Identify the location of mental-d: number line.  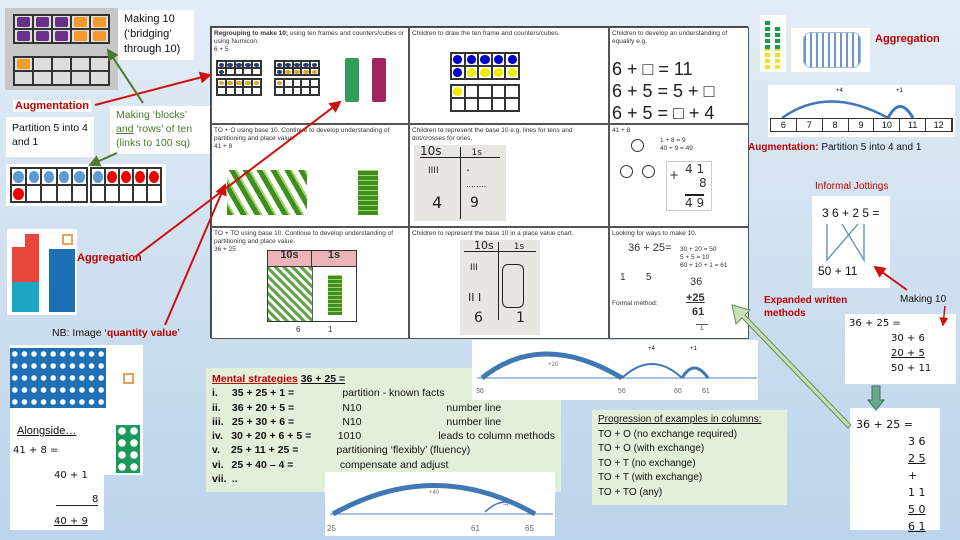
(474, 407).